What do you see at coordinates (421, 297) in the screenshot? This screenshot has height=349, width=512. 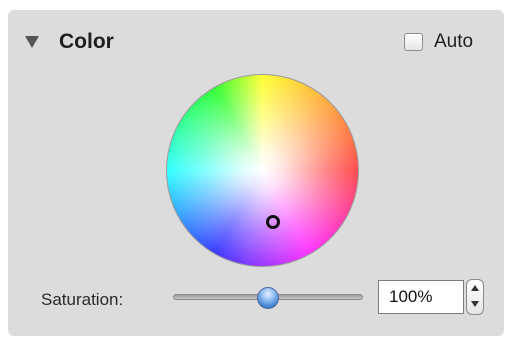 I see `saturation-value-field: 100%` at bounding box center [421, 297].